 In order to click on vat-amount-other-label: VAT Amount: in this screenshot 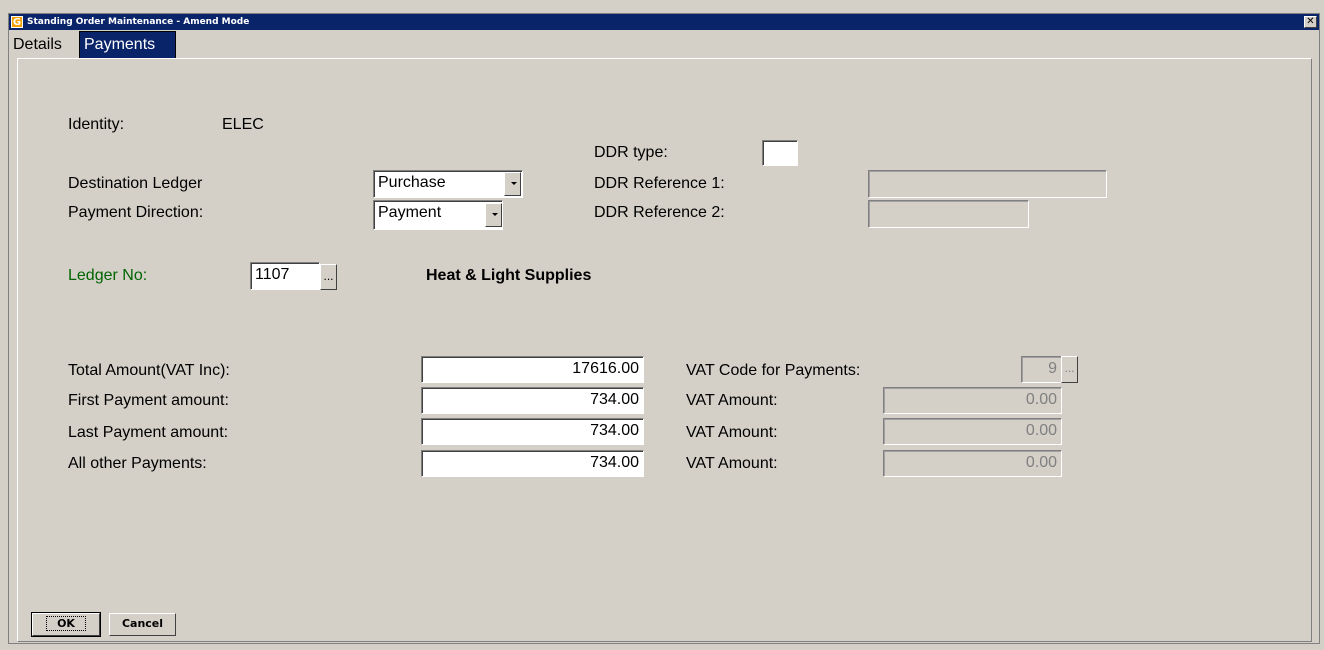, I will do `click(732, 463)`.